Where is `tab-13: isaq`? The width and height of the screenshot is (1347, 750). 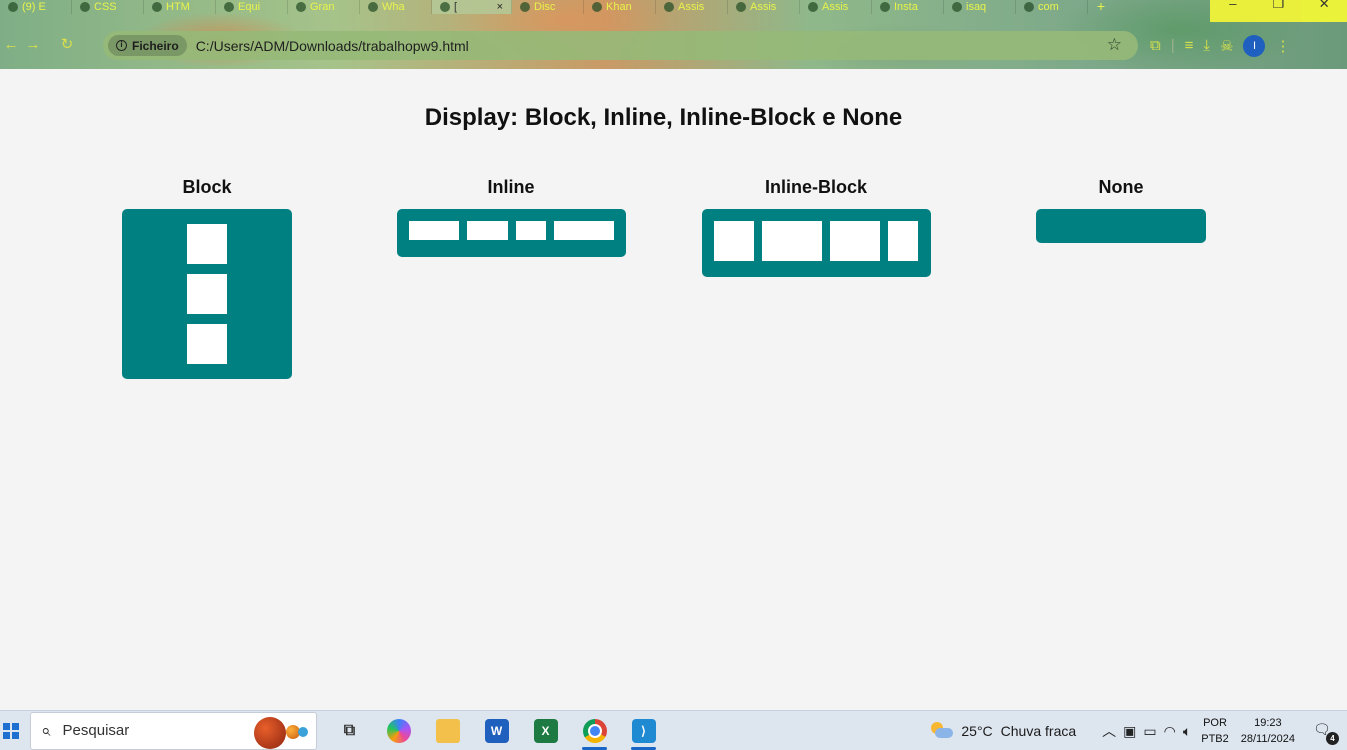
tab-13: isaq is located at coordinates (980, 7).